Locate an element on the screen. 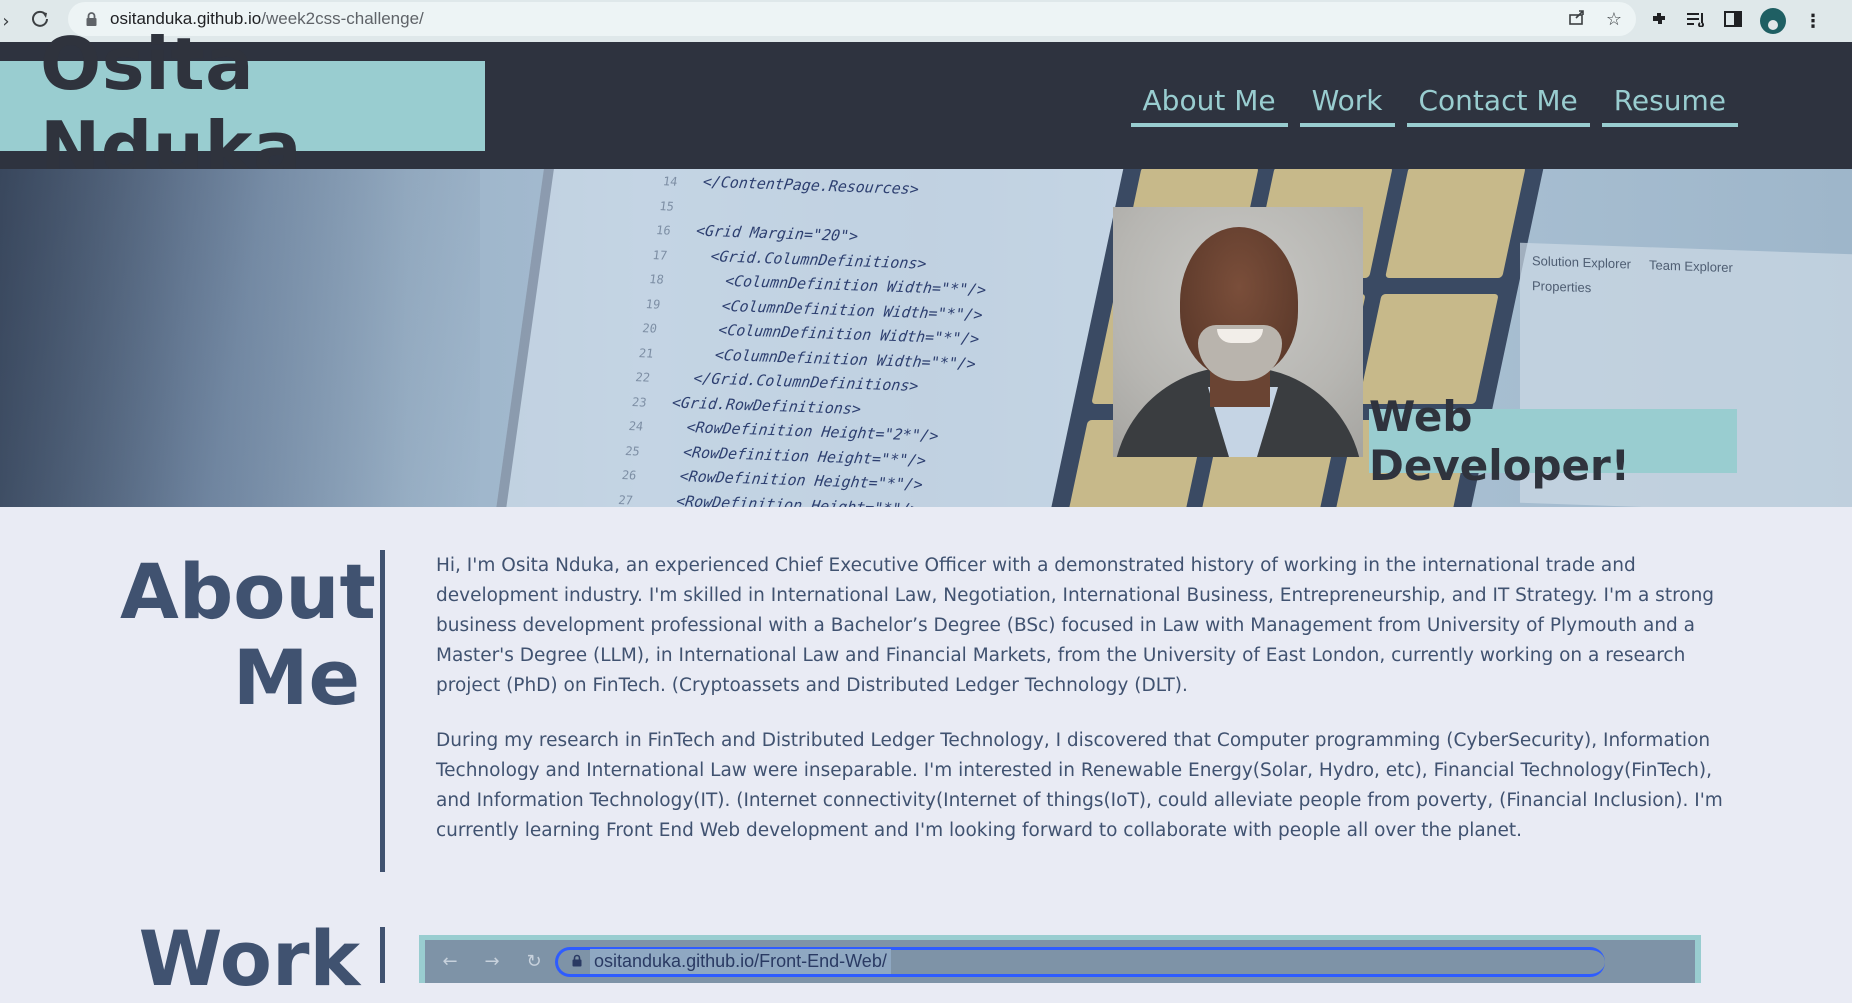 The image size is (1852, 1003). brand-box: Osita Nduka is located at coordinates (242, 106).